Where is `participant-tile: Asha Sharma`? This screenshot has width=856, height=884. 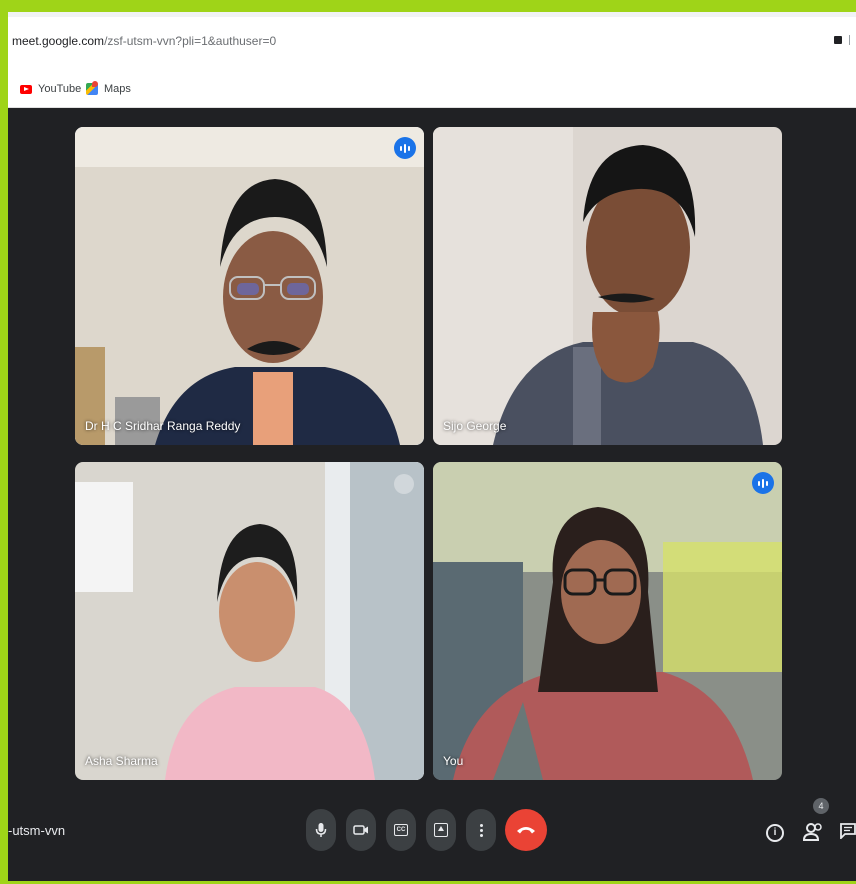 participant-tile: Asha Sharma is located at coordinates (249, 621).